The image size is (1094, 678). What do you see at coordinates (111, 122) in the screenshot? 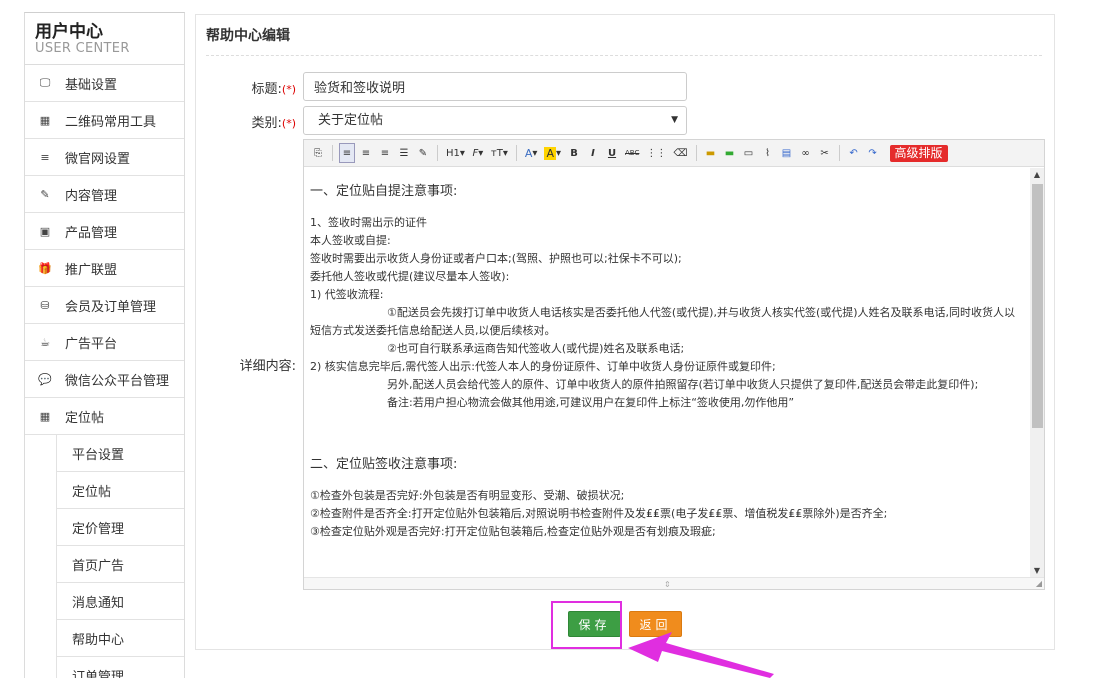
I see `sidebar-item-label: 二维码常用工具` at bounding box center [111, 122].